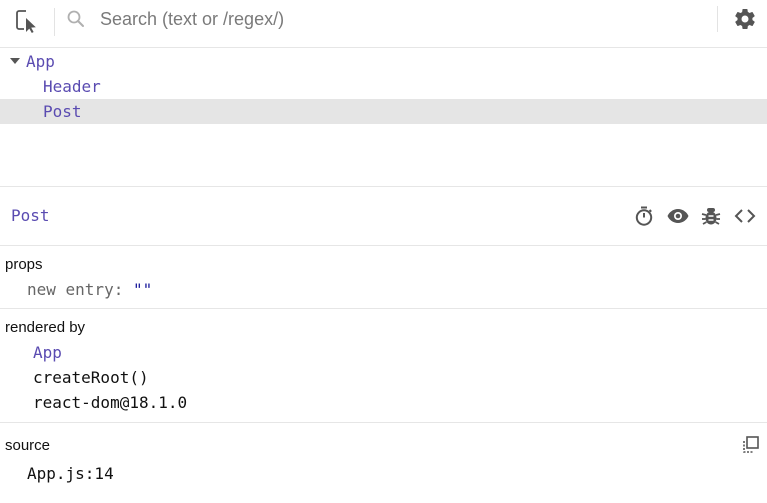 This screenshot has width=767, height=503. I want to click on rendered-by-title: rendered by, so click(45, 327).